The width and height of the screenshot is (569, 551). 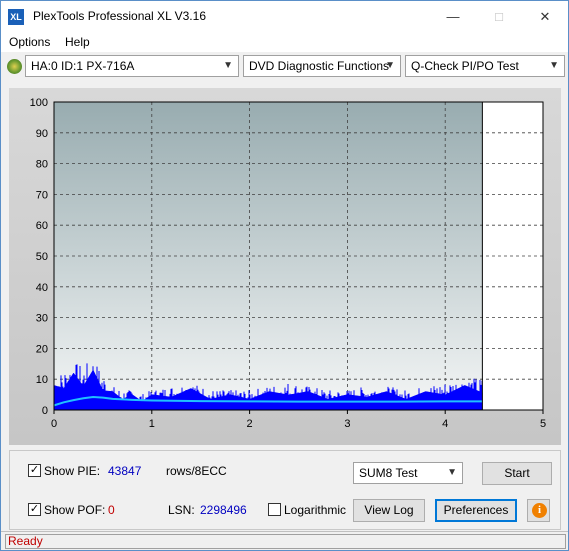 What do you see at coordinates (42, 226) in the screenshot?
I see `y-tick-label: 60` at bounding box center [42, 226].